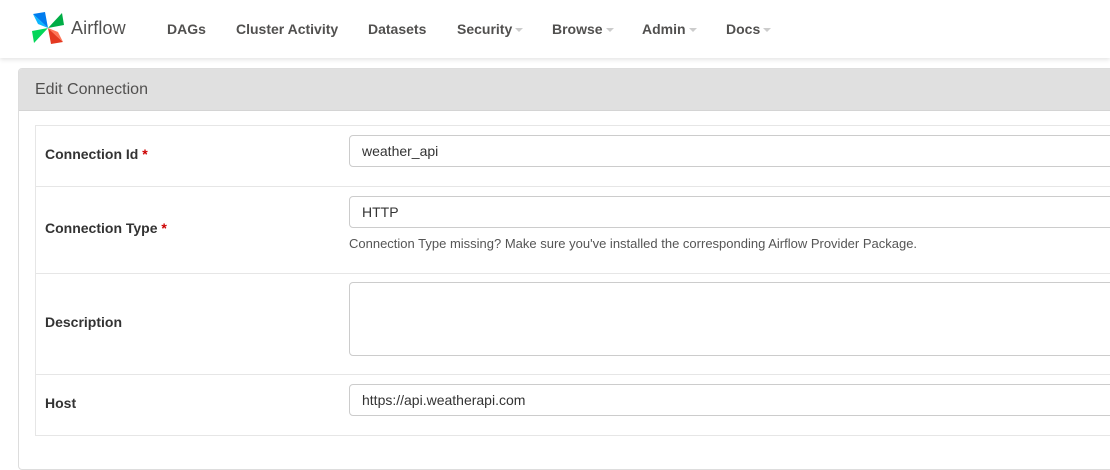  What do you see at coordinates (664, 29) in the screenshot?
I see `nav-admin-label: Admin` at bounding box center [664, 29].